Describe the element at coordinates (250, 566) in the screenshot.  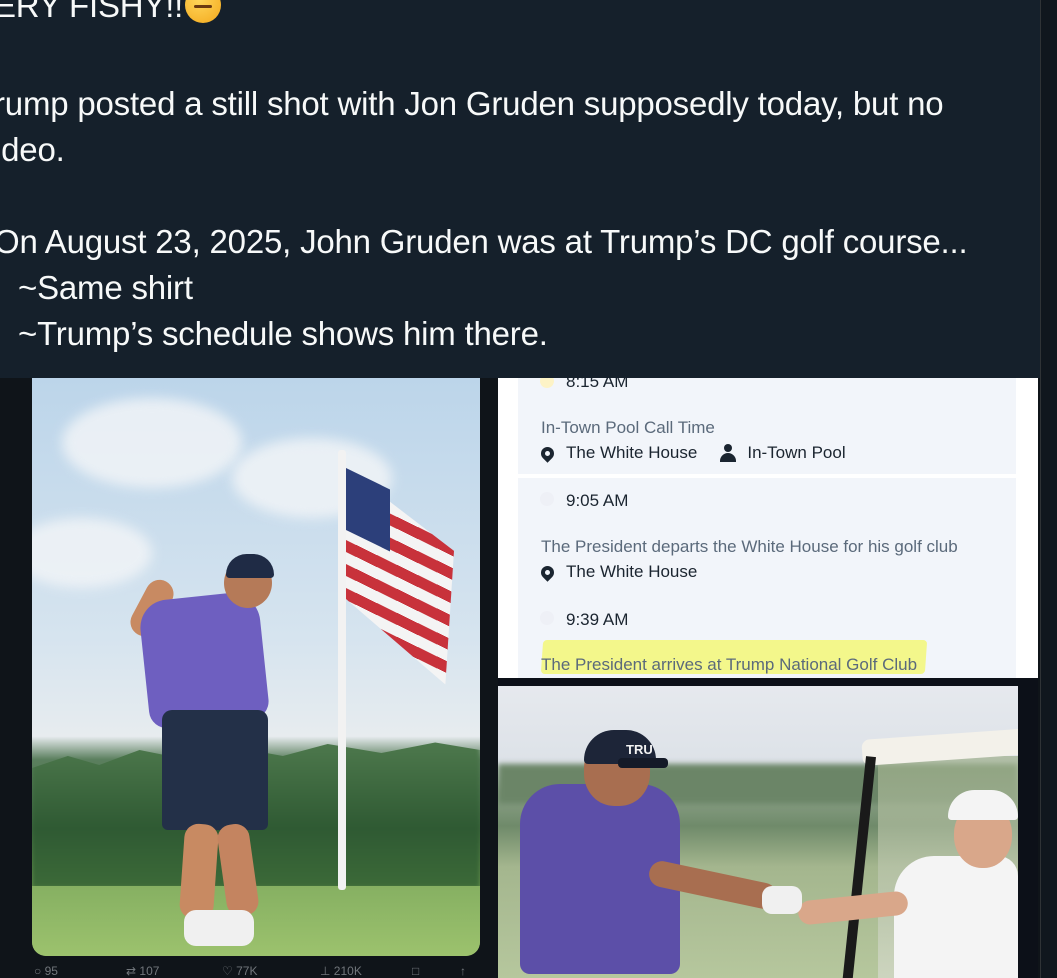
I see `golfer-cap` at that location.